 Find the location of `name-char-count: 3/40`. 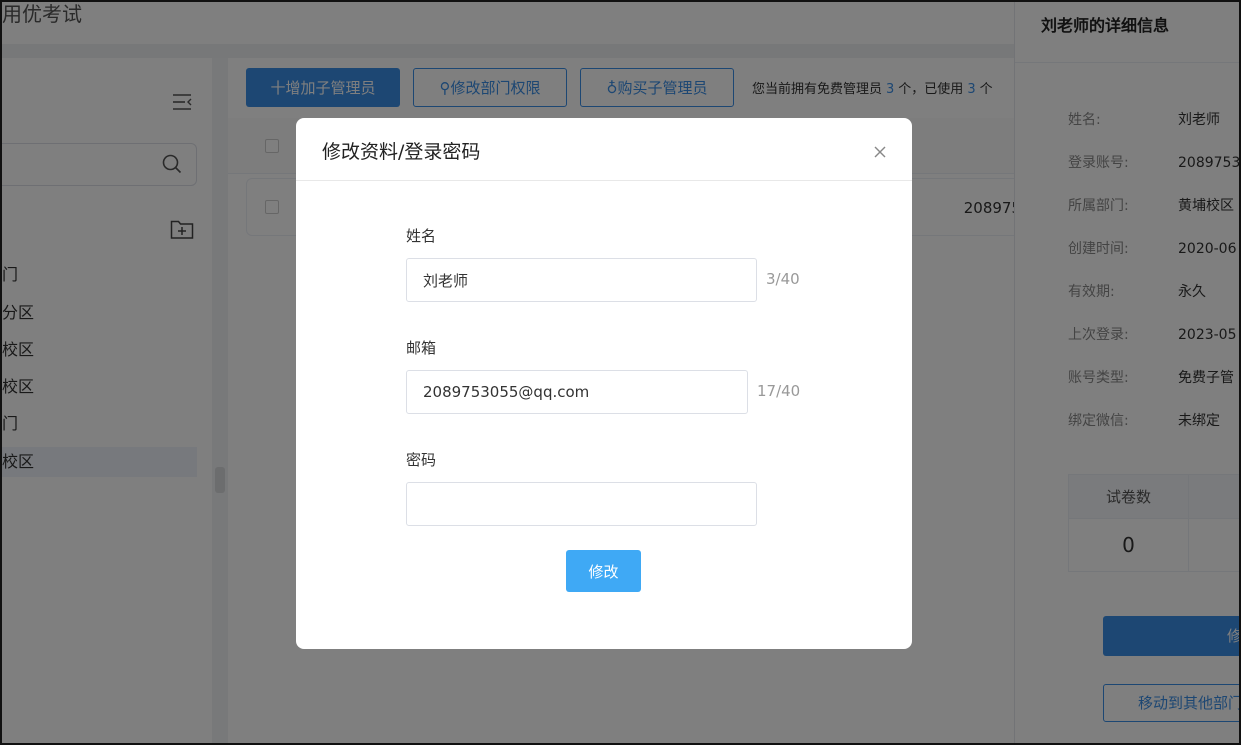

name-char-count: 3/40 is located at coordinates (783, 279).